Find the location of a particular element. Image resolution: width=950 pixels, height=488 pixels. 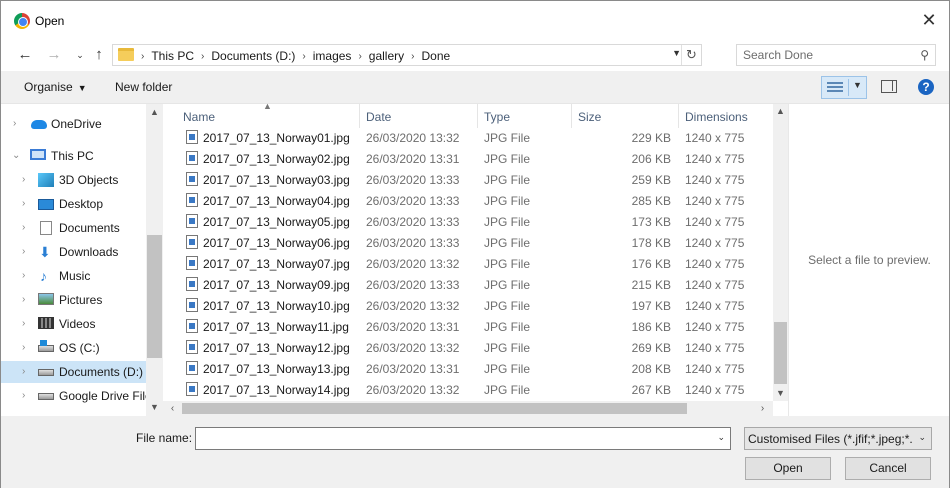

nav-label: Music is located at coordinates (75, 276).